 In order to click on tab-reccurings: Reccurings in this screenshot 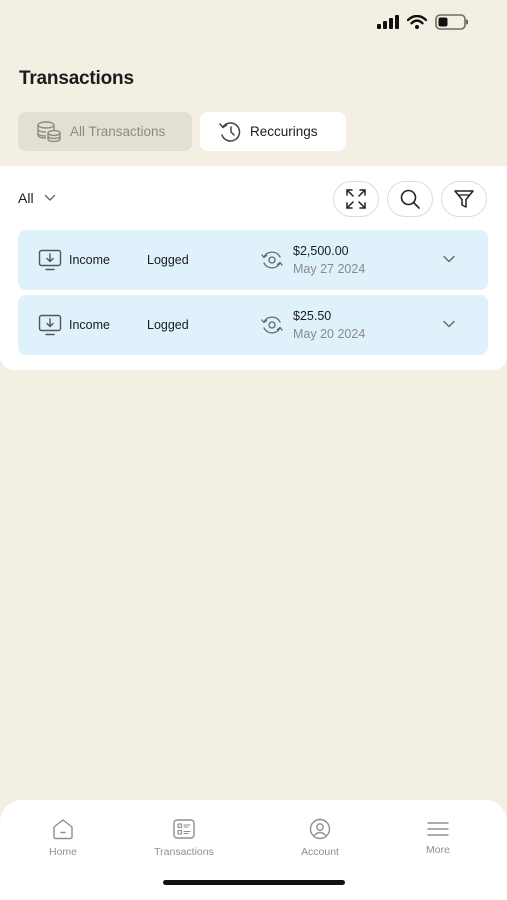, I will do `click(273, 131)`.